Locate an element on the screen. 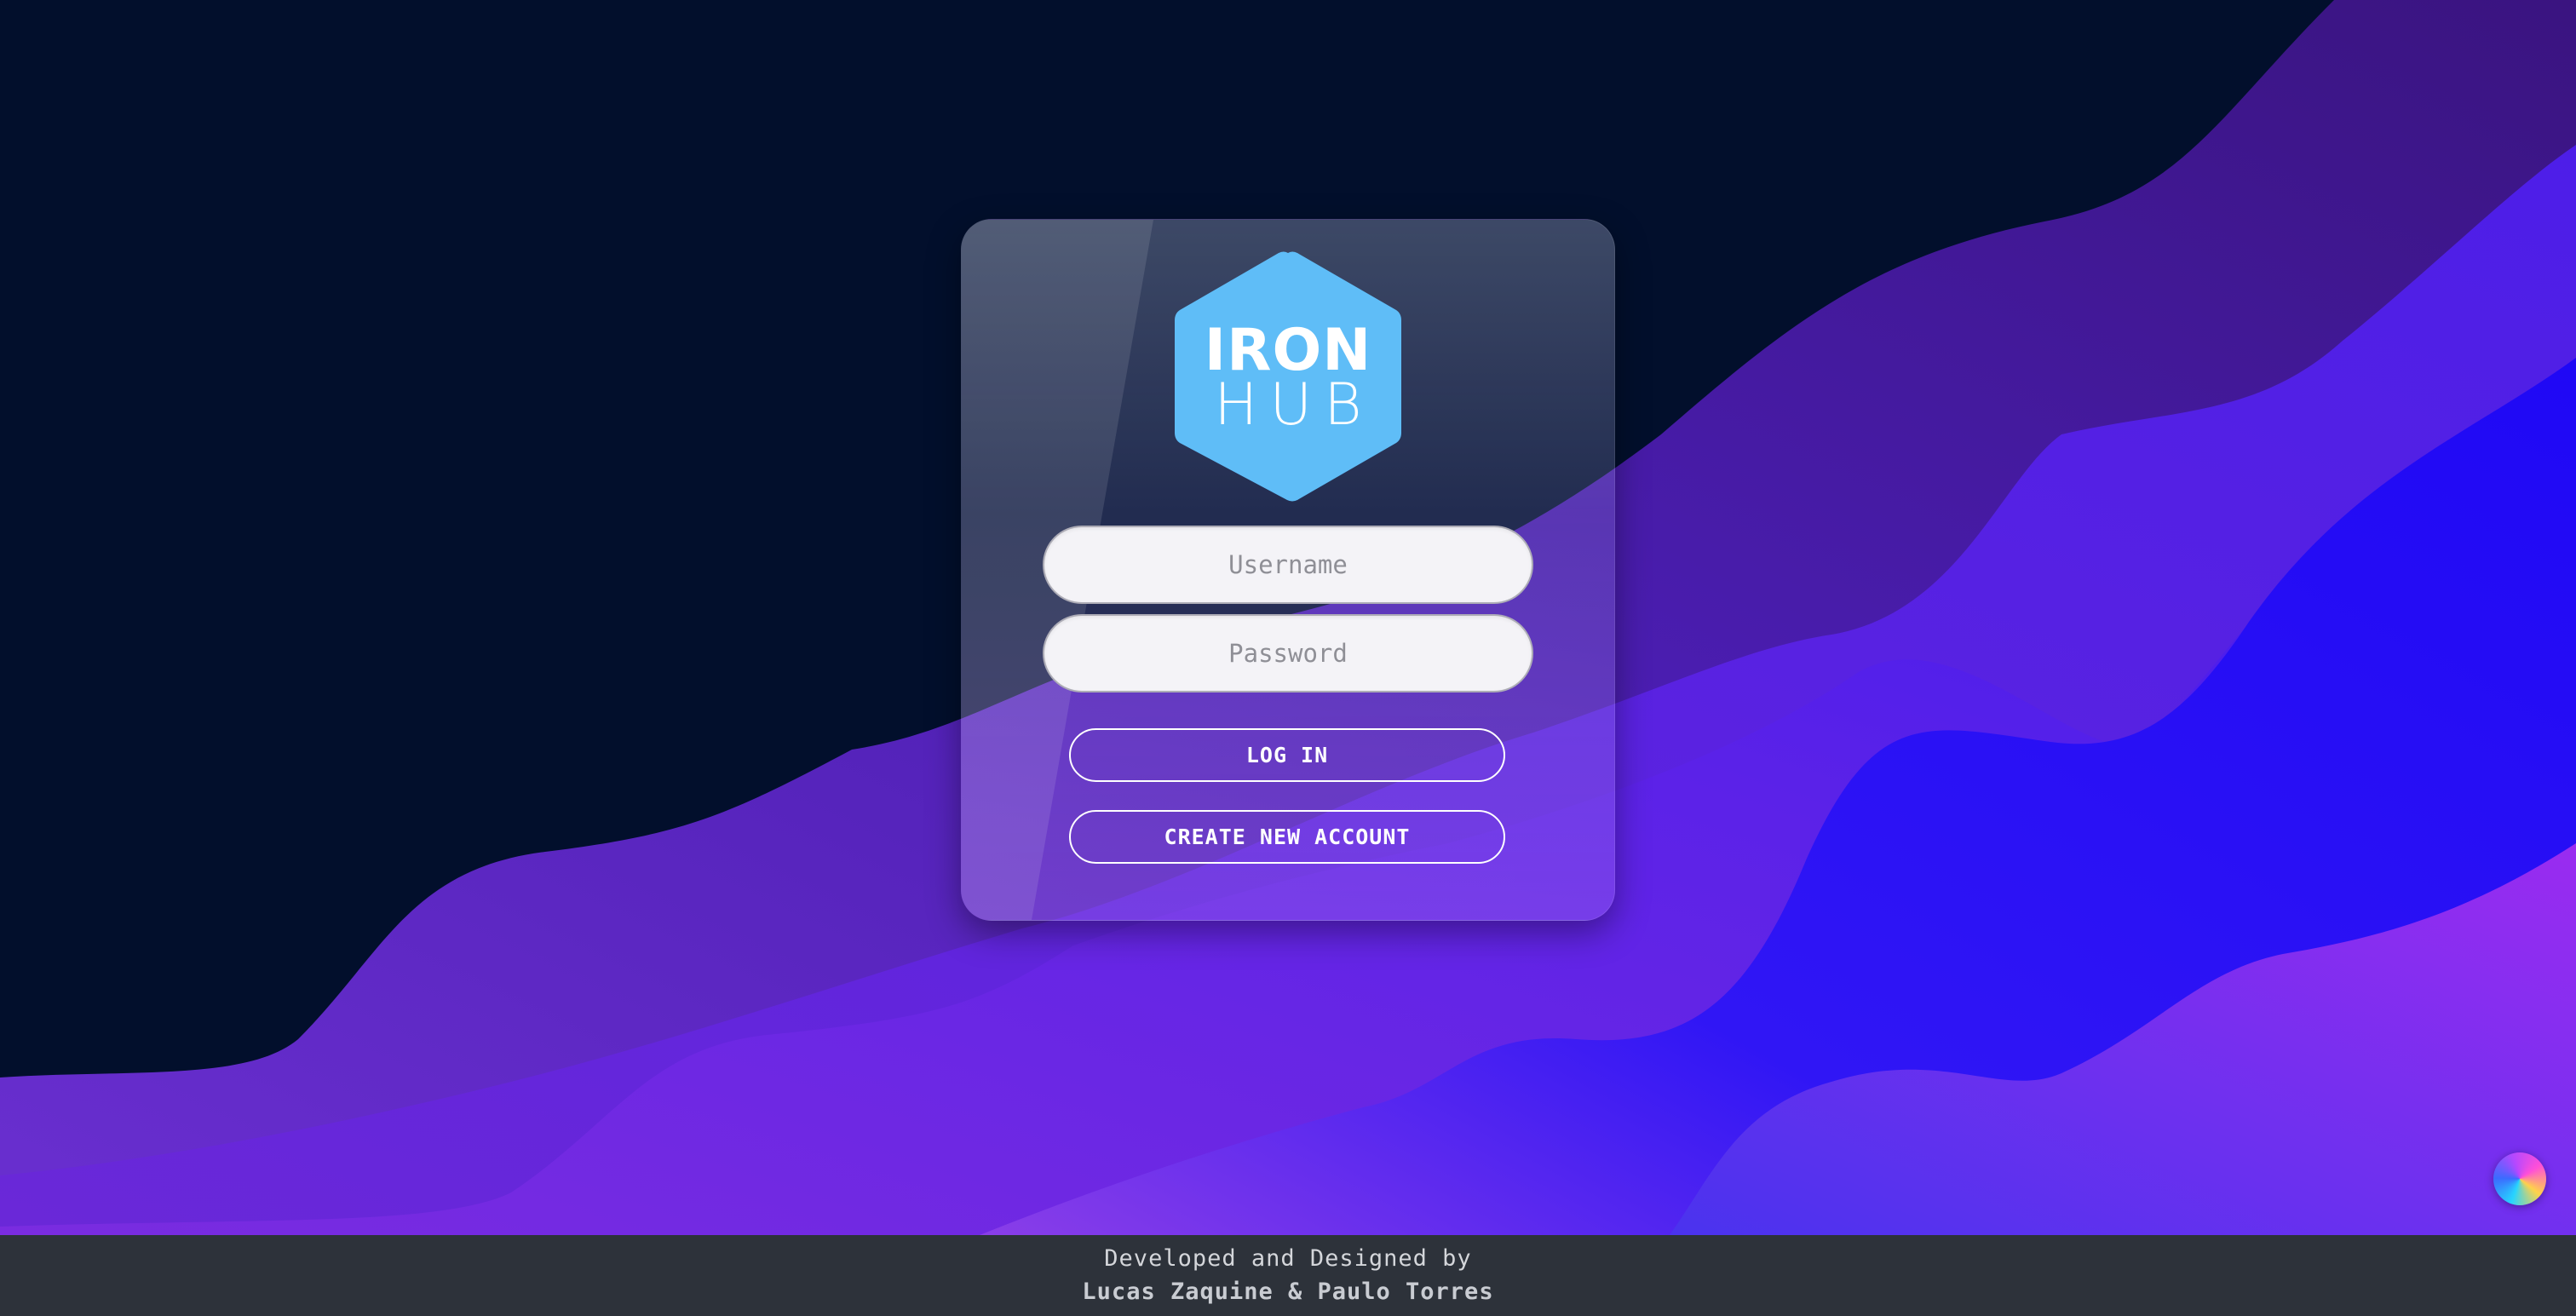  login-card: IRON HUB LOG IN CREATE NEW ACCOUNT is located at coordinates (1288, 570).